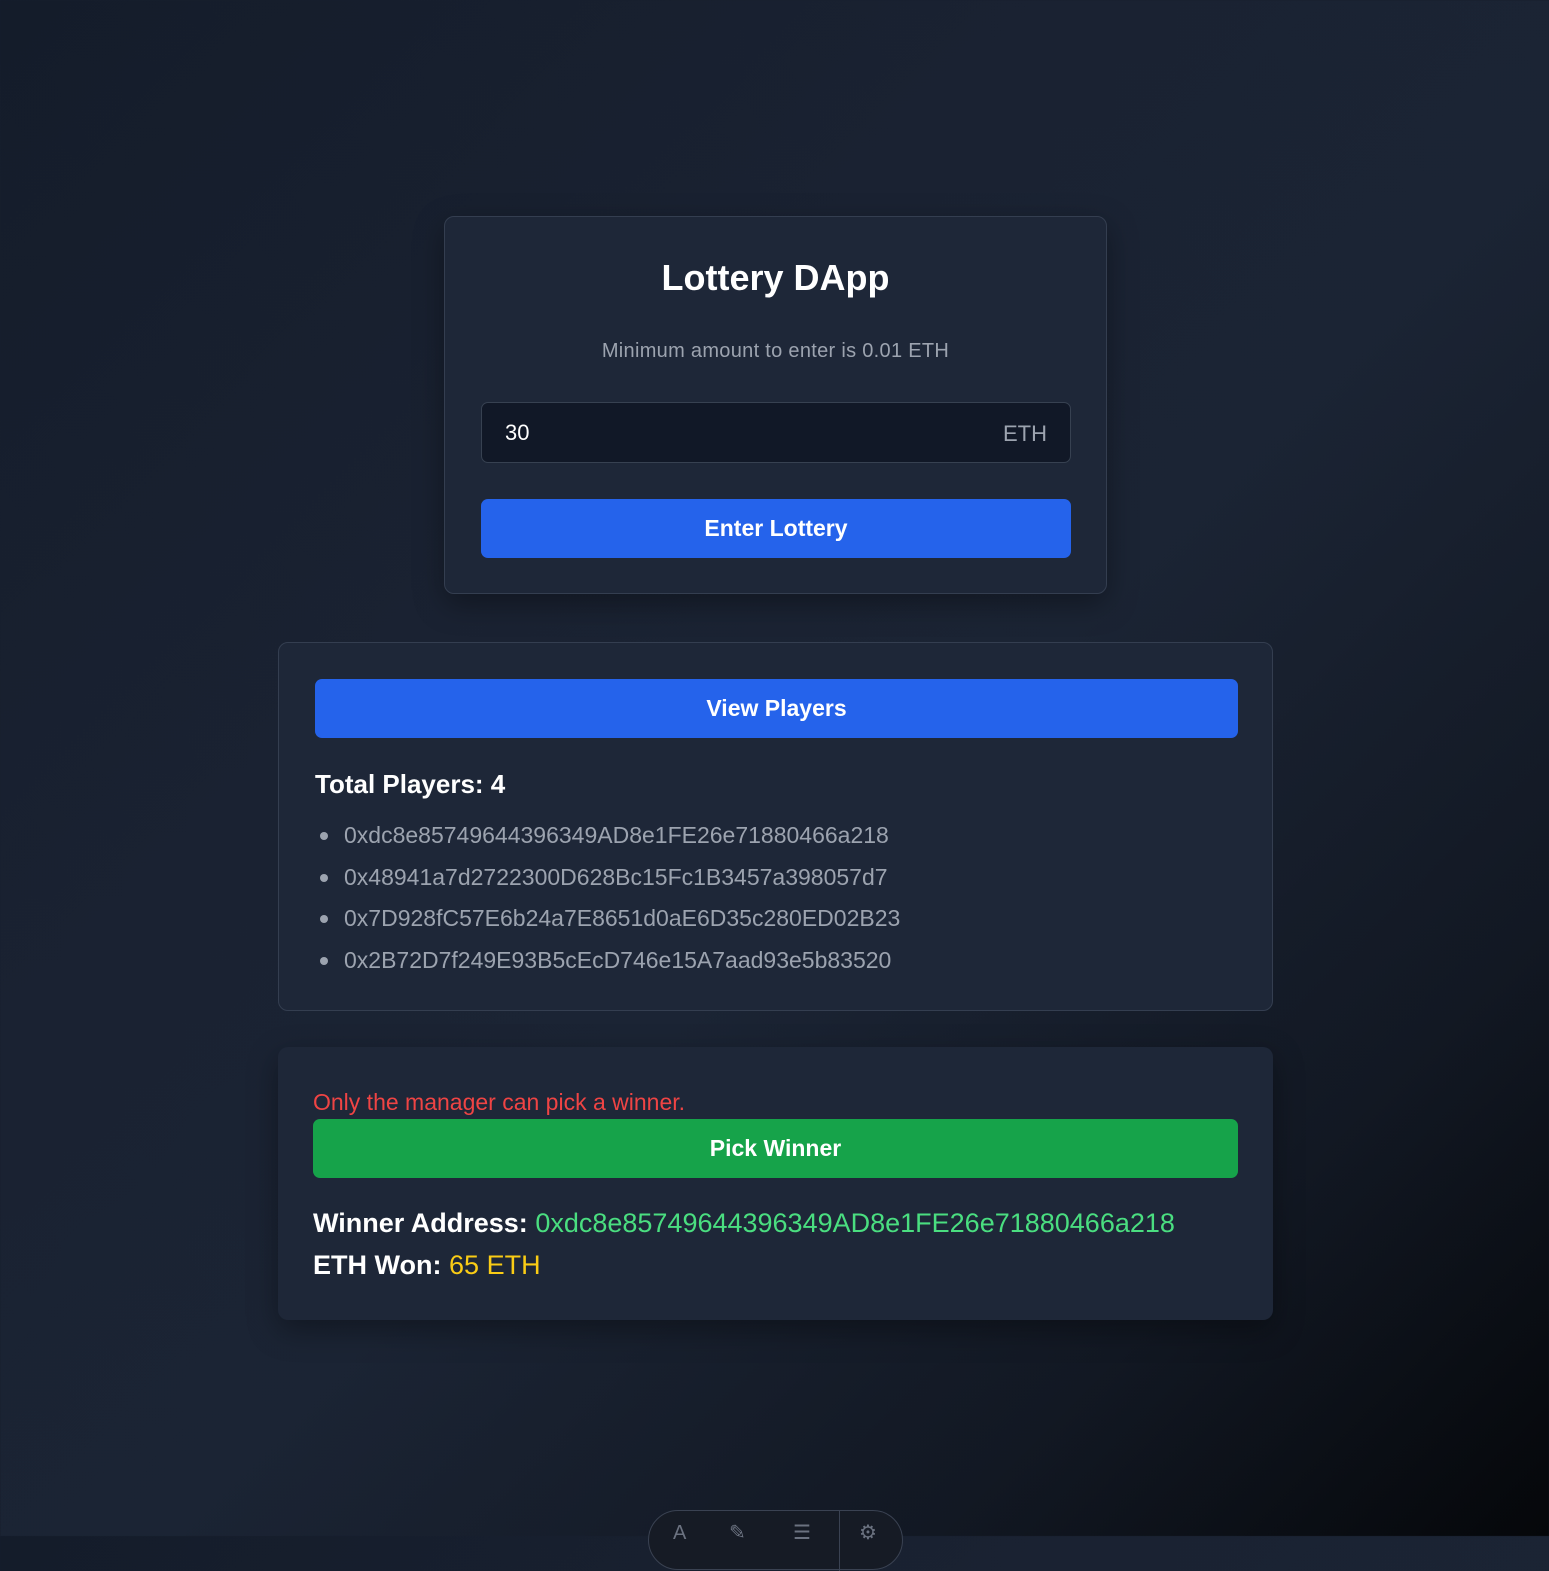 The width and height of the screenshot is (1549, 1571). I want to click on gear-icon: ⚙, so click(868, 1533).